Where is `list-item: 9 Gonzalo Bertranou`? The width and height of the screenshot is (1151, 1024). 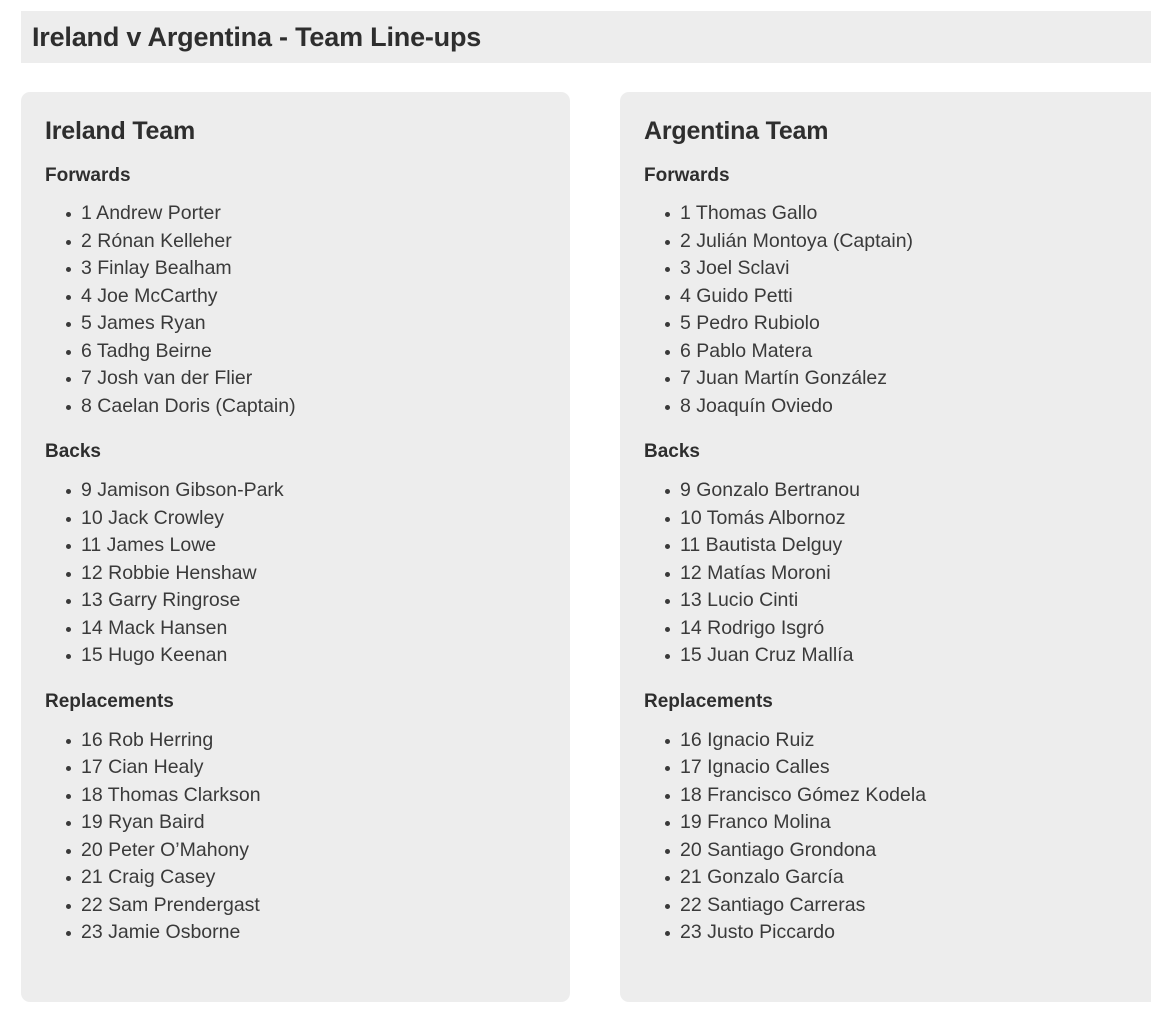 list-item: 9 Gonzalo Bertranou is located at coordinates (894, 491).